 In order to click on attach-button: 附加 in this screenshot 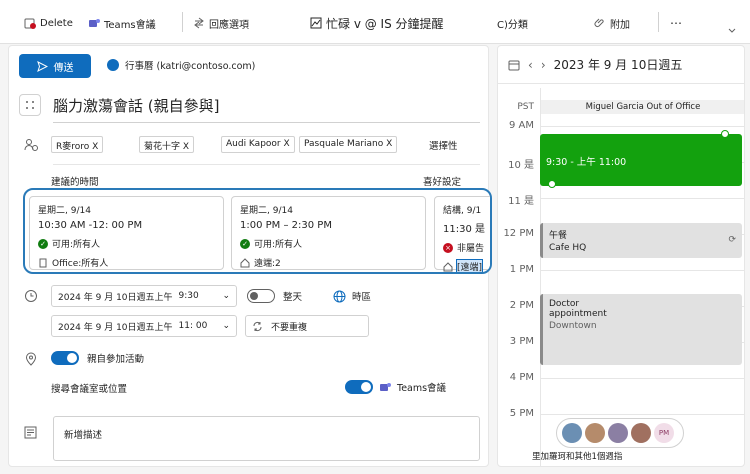, I will do `click(612, 23)`.